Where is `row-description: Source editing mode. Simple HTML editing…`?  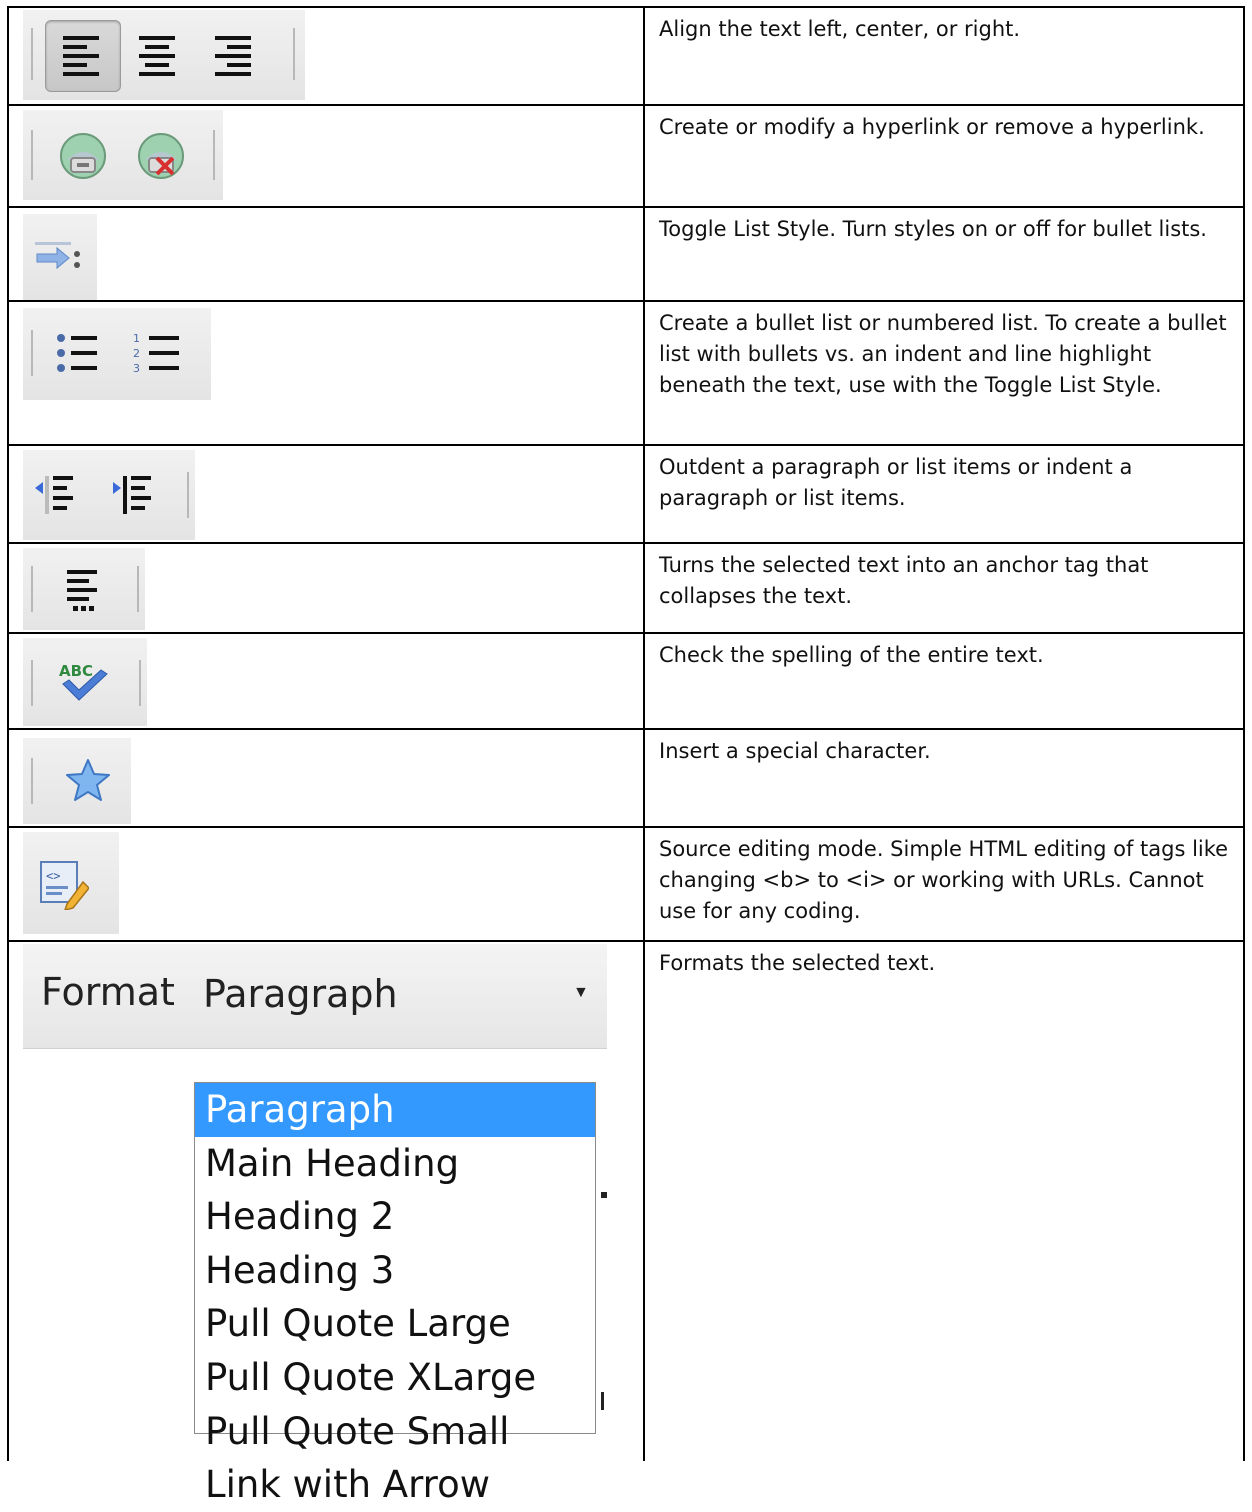 row-description: Source editing mode. Simple HTML editing… is located at coordinates (944, 880).